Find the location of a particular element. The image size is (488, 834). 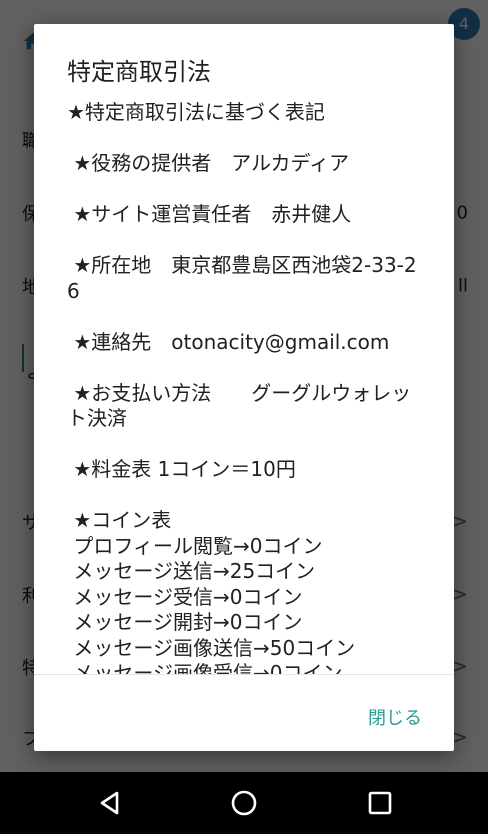

home-circle-icon is located at coordinates (244, 803).